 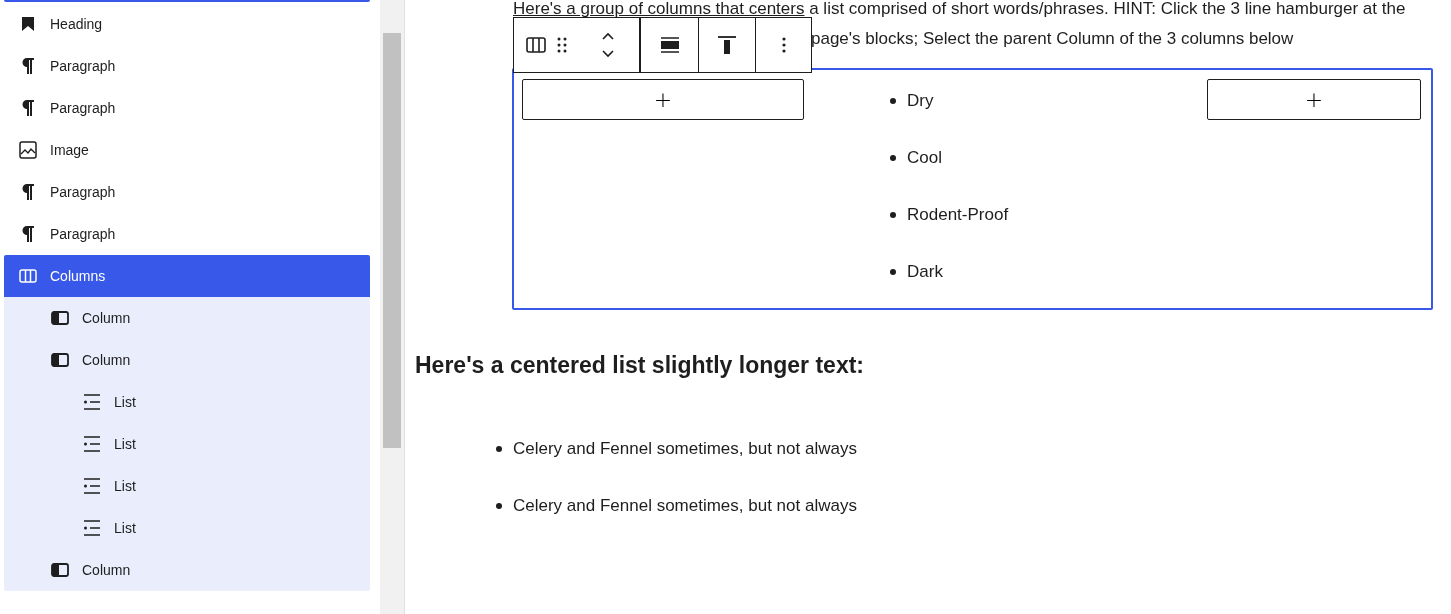 What do you see at coordinates (920, 101) in the screenshot?
I see `list-item: Dry` at bounding box center [920, 101].